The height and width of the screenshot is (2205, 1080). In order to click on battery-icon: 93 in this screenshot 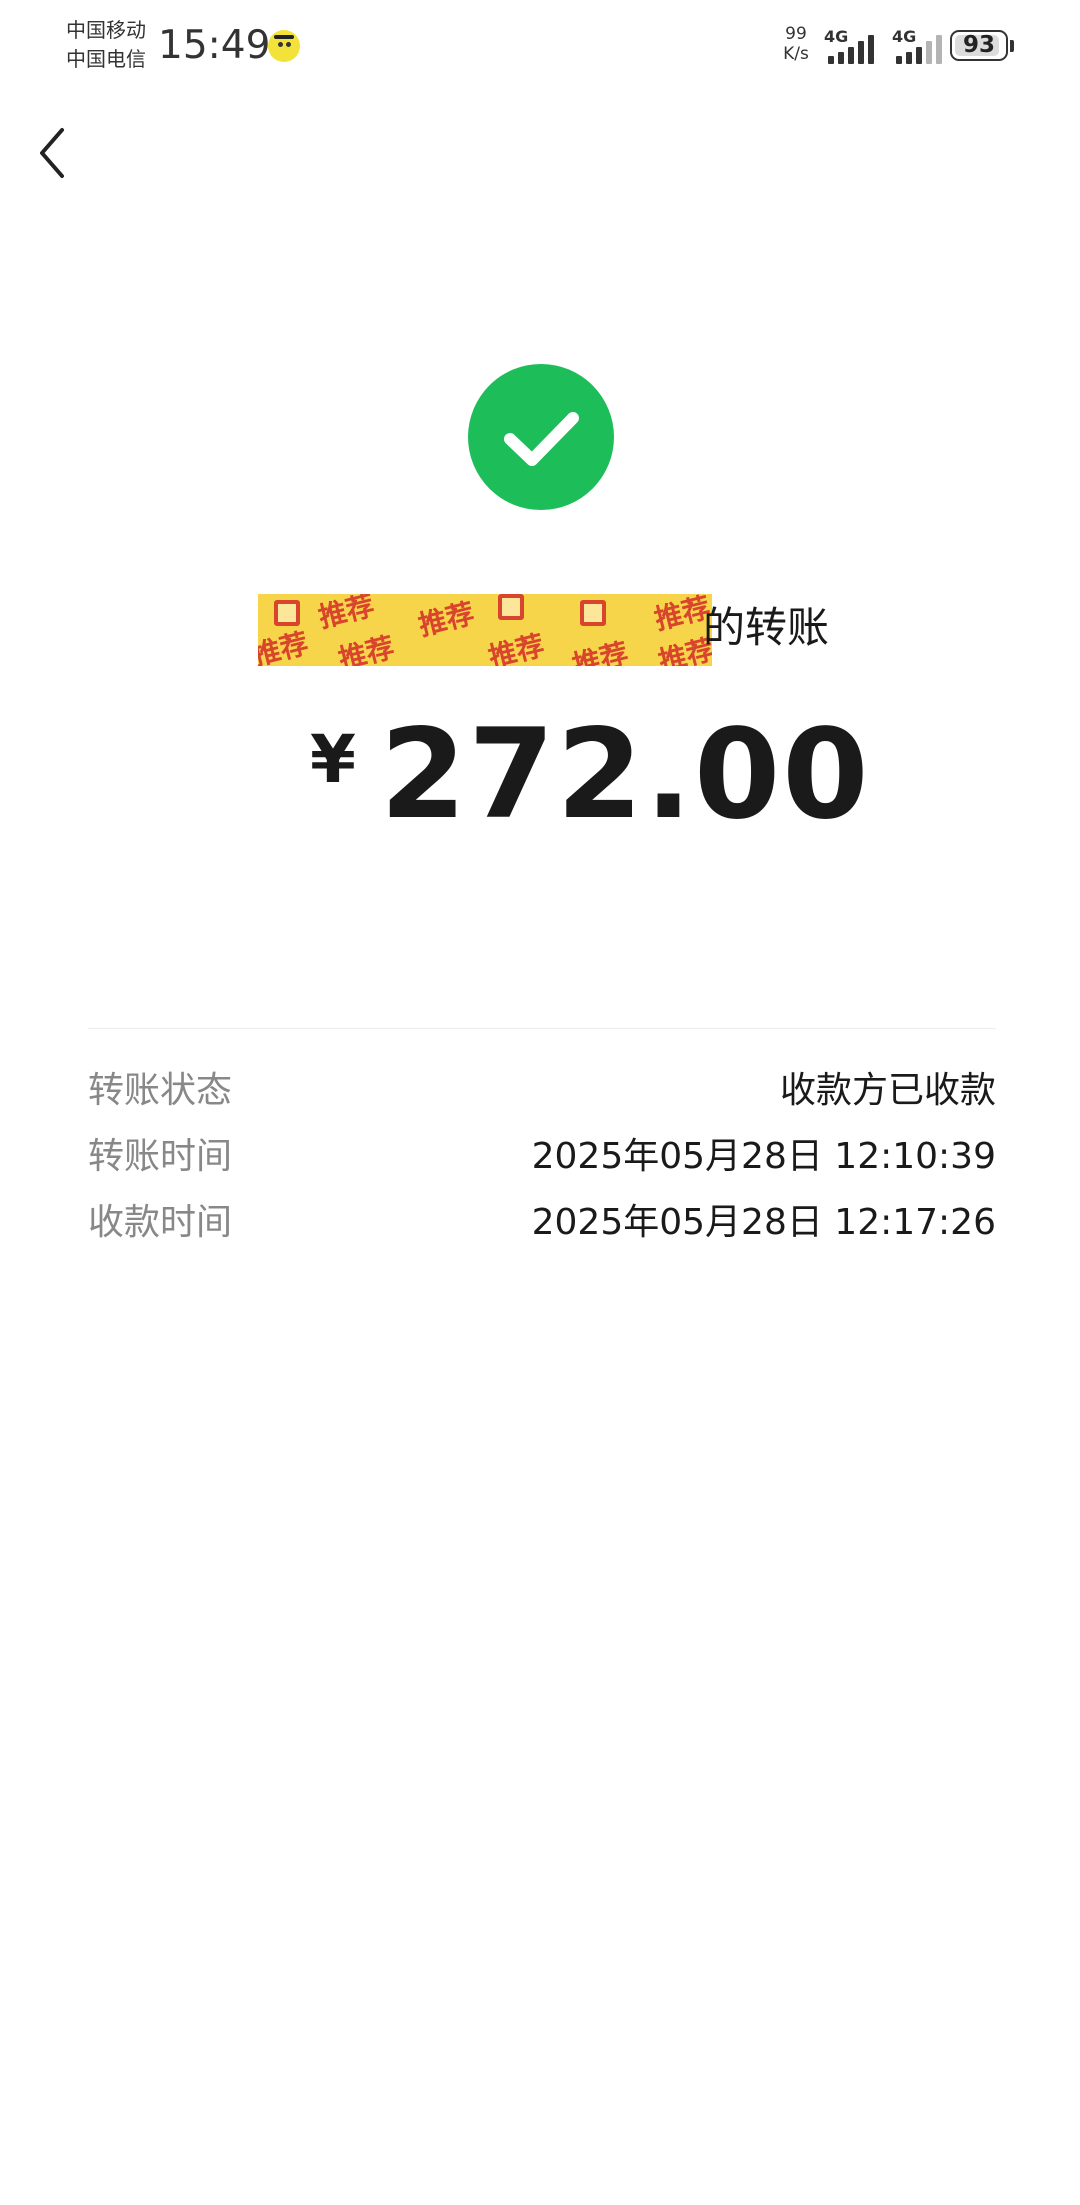, I will do `click(979, 45)`.